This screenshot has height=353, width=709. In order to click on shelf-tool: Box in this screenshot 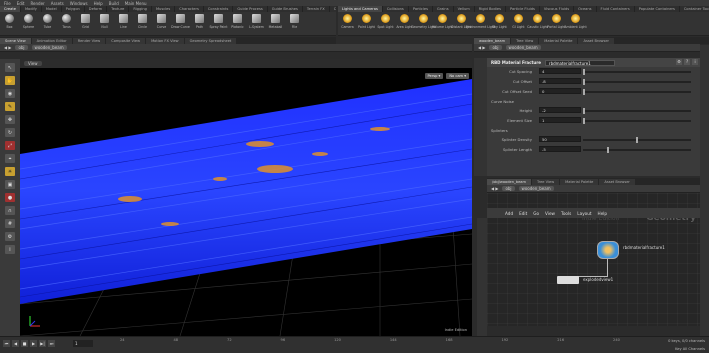, I will do `click(9, 21)`.